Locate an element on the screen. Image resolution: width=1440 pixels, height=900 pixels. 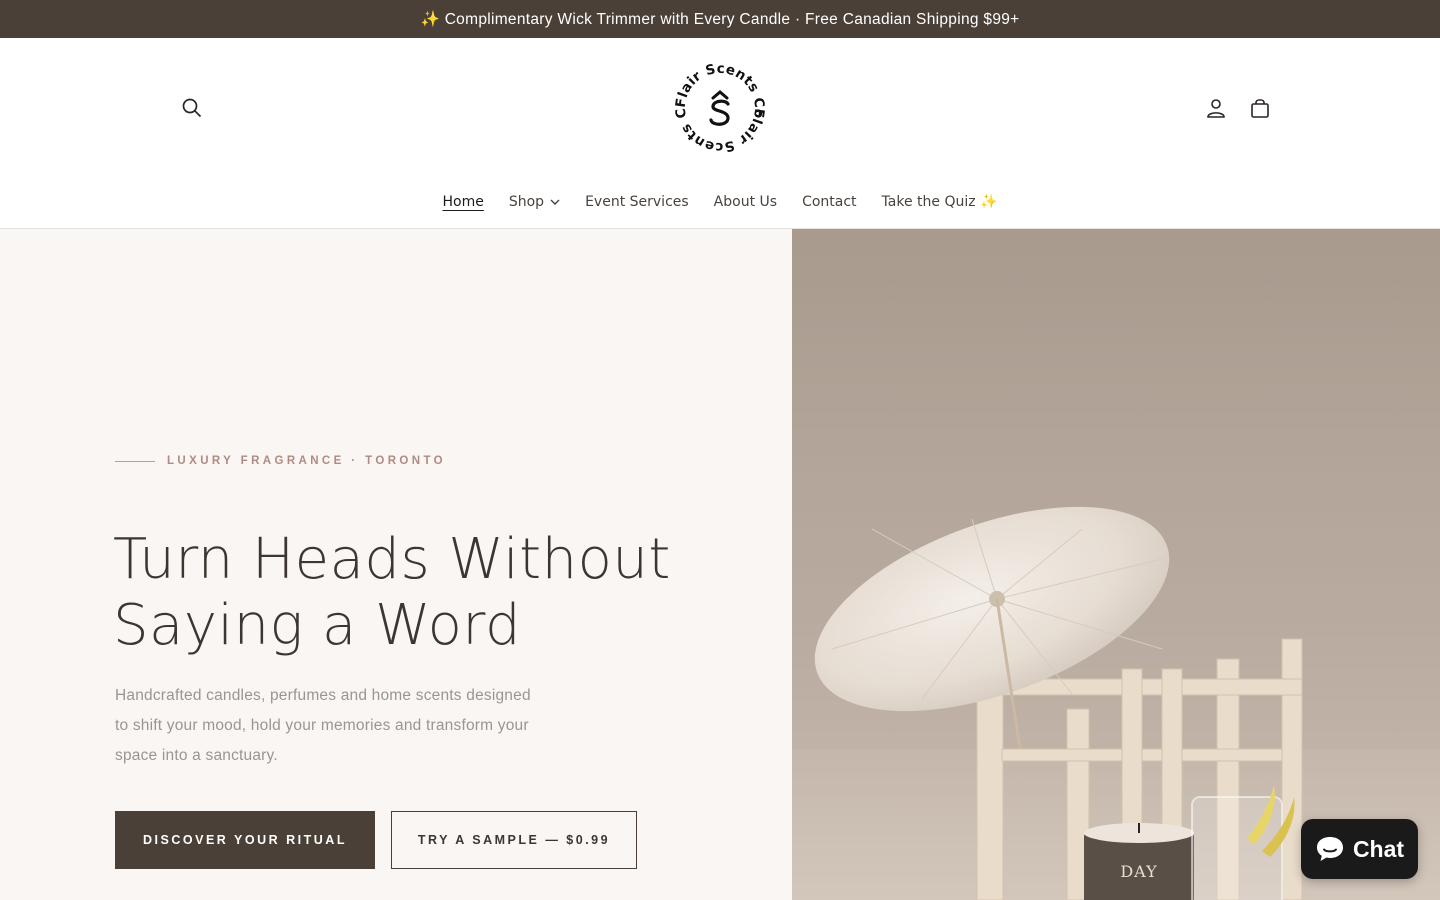
chevron-down-icon is located at coordinates (555, 202).